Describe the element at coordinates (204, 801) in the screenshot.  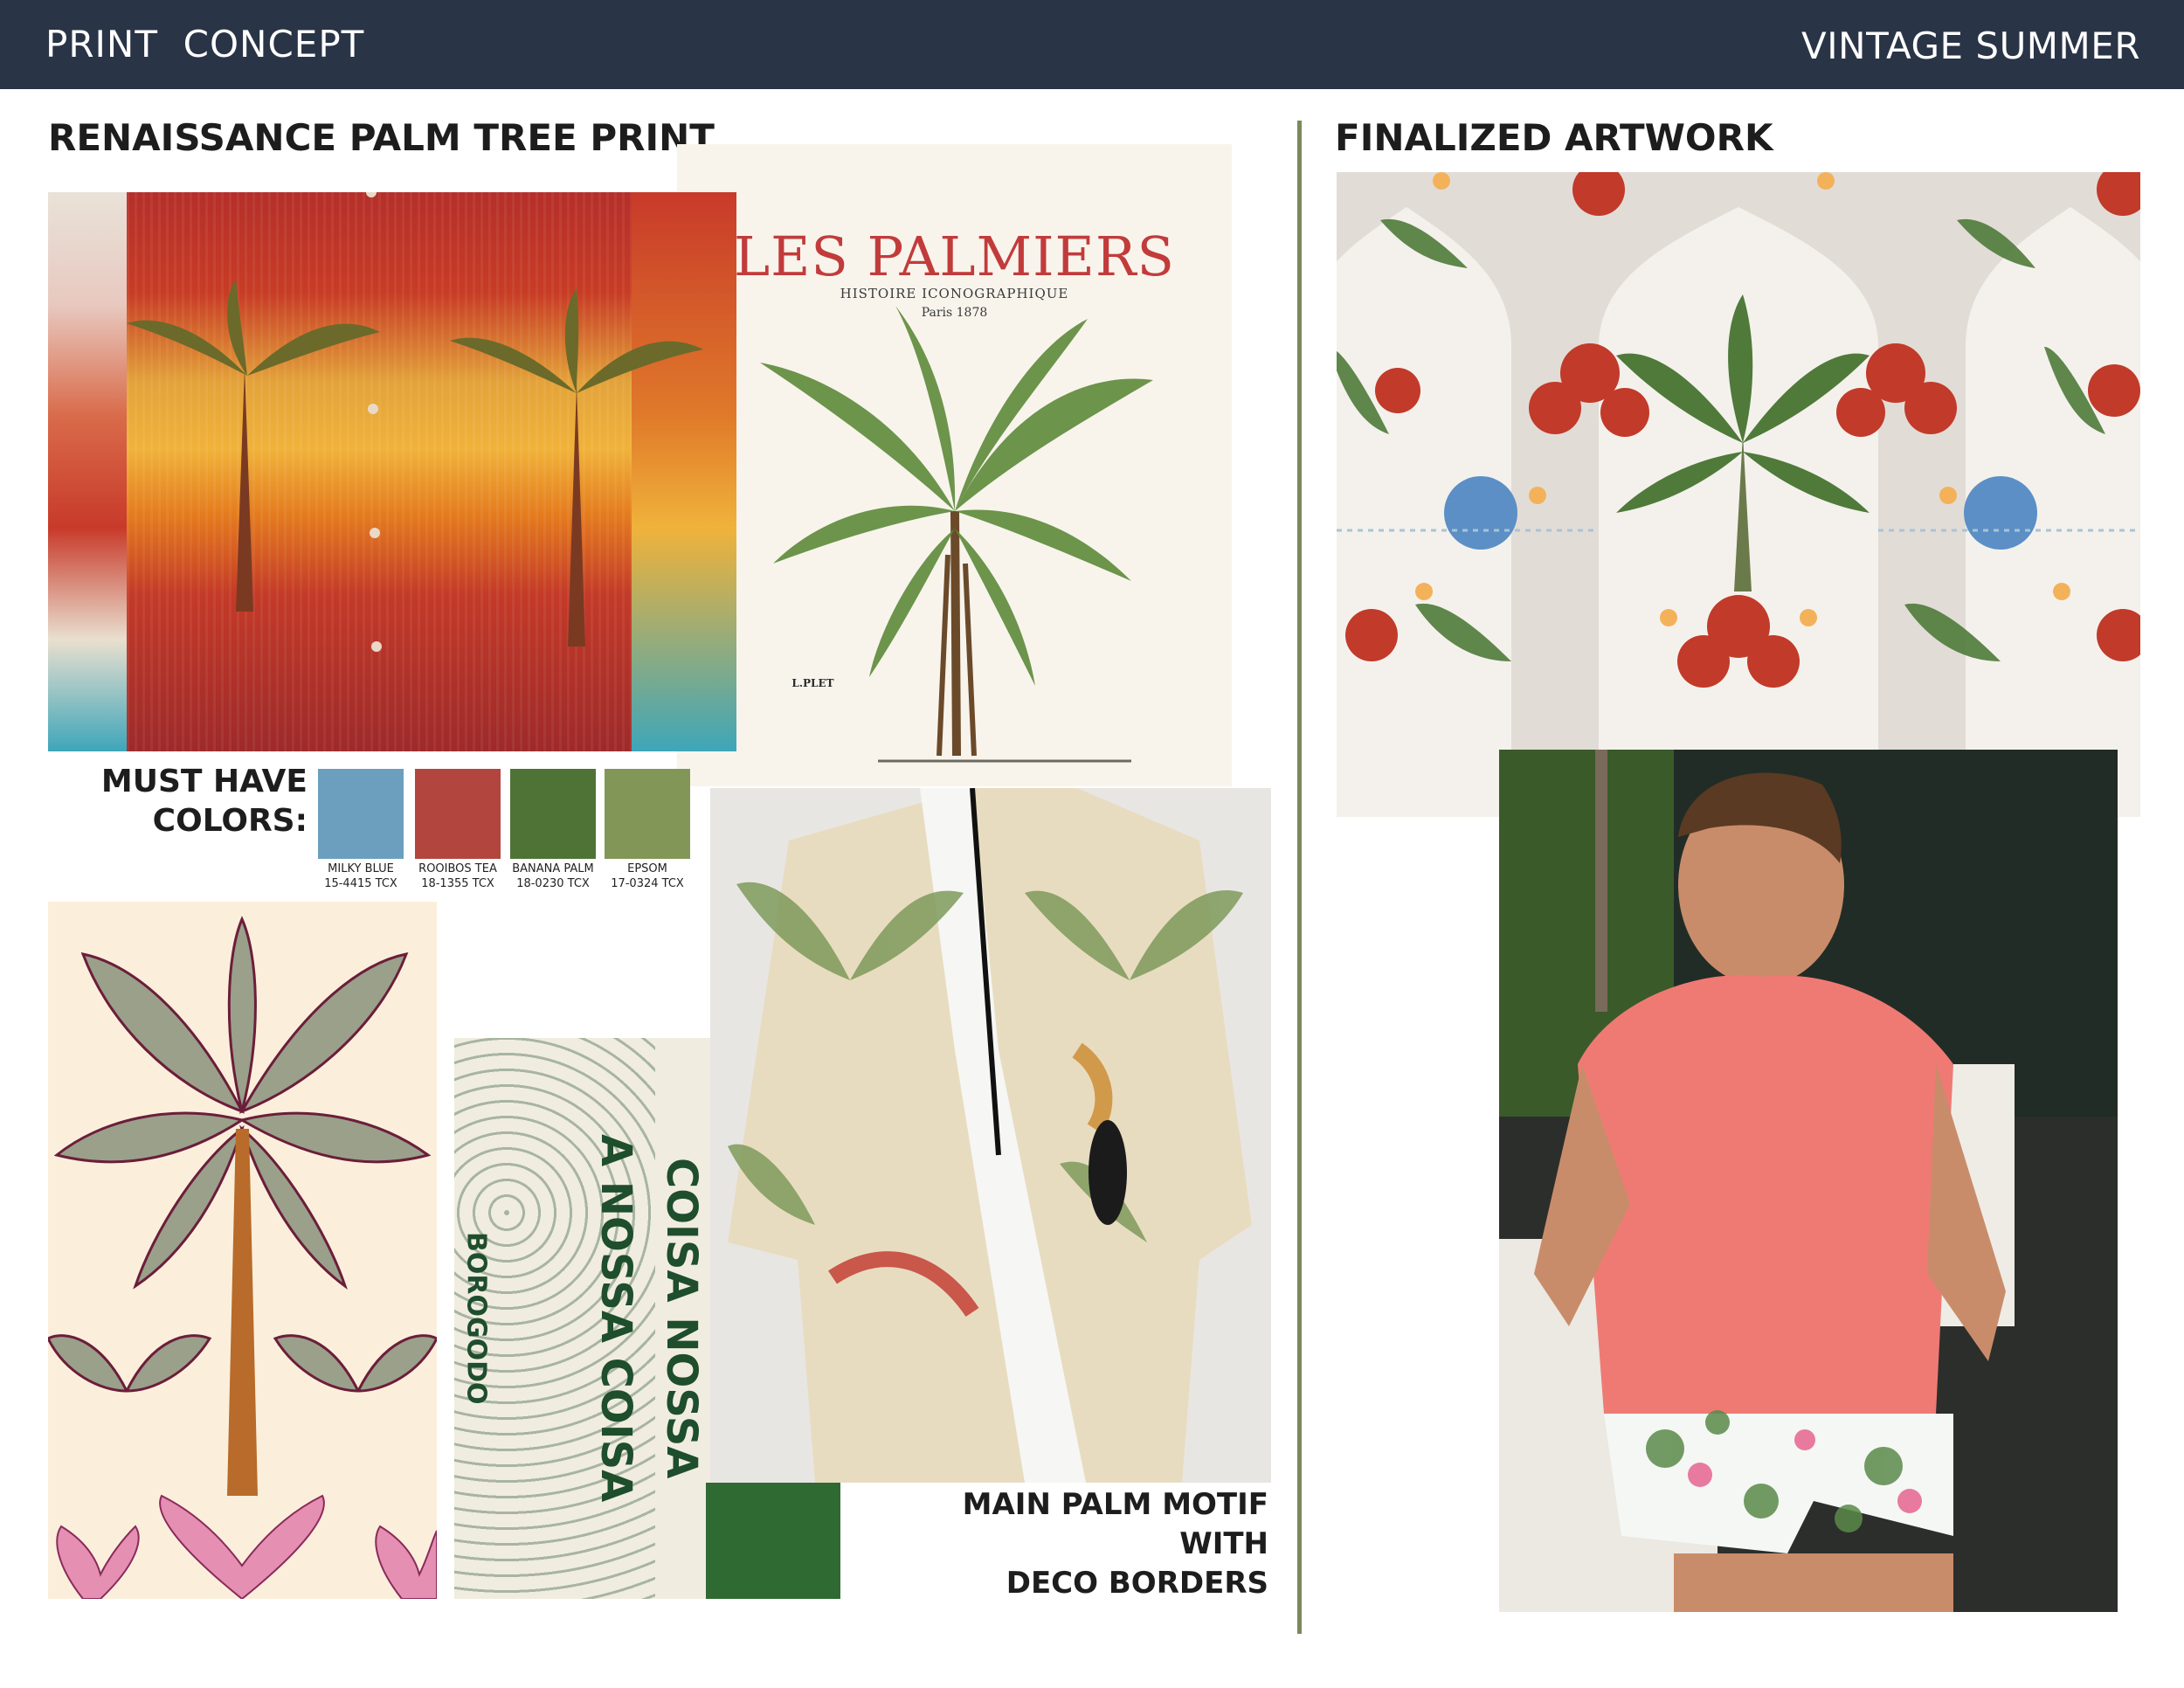
I see `must-have-colors-label: MUST HAVE COLORS:` at that location.